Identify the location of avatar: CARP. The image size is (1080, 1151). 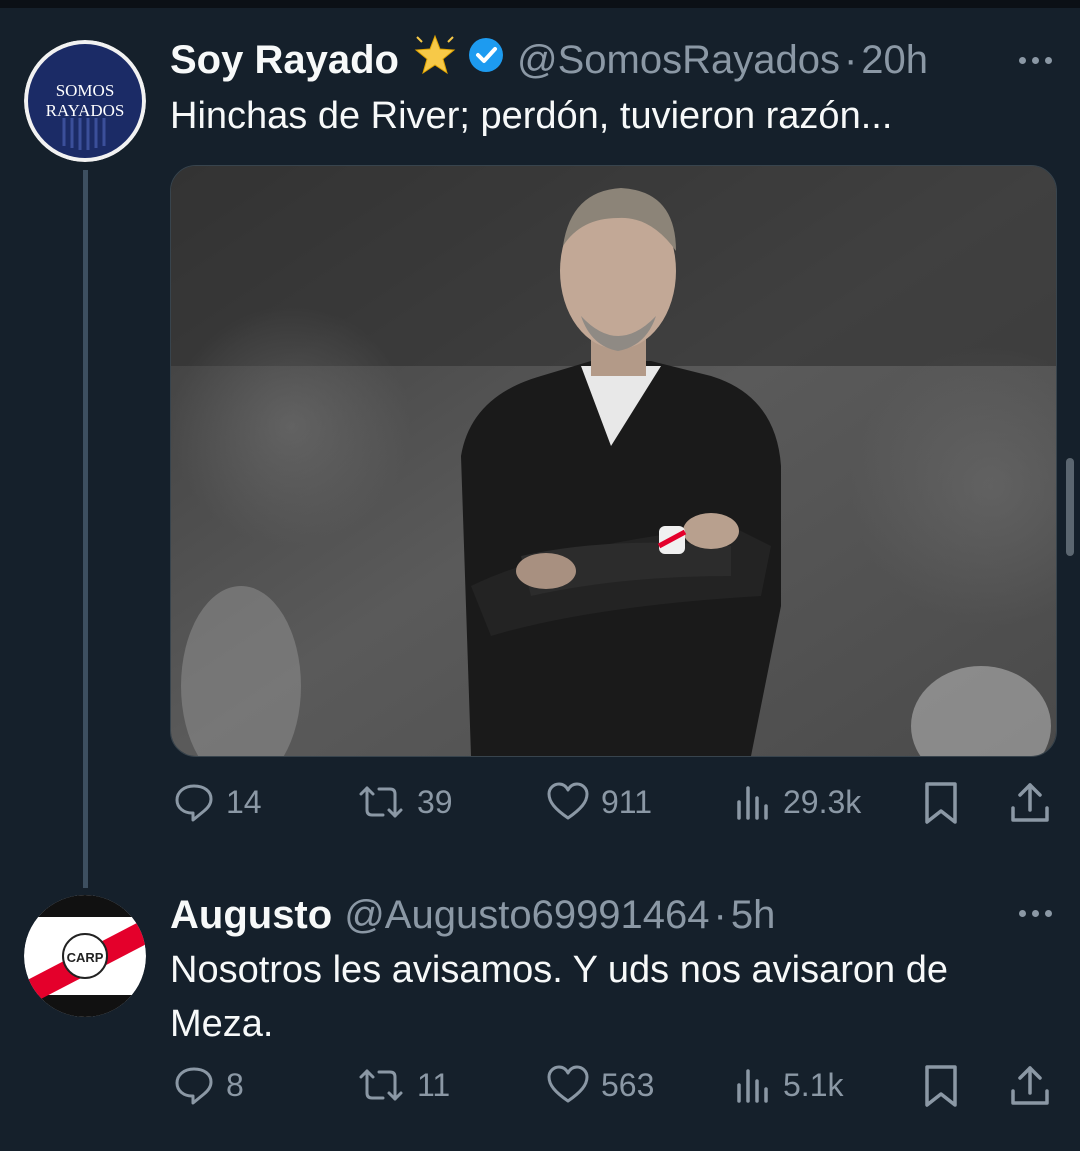
(85, 956).